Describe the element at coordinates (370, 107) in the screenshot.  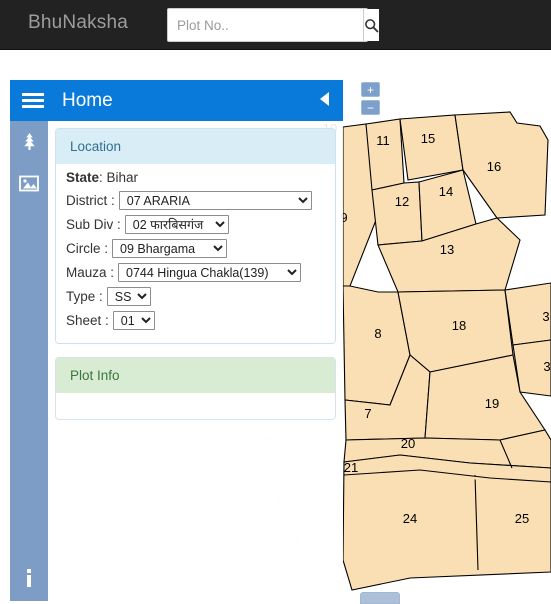
I see `zoom-out-button: −` at that location.